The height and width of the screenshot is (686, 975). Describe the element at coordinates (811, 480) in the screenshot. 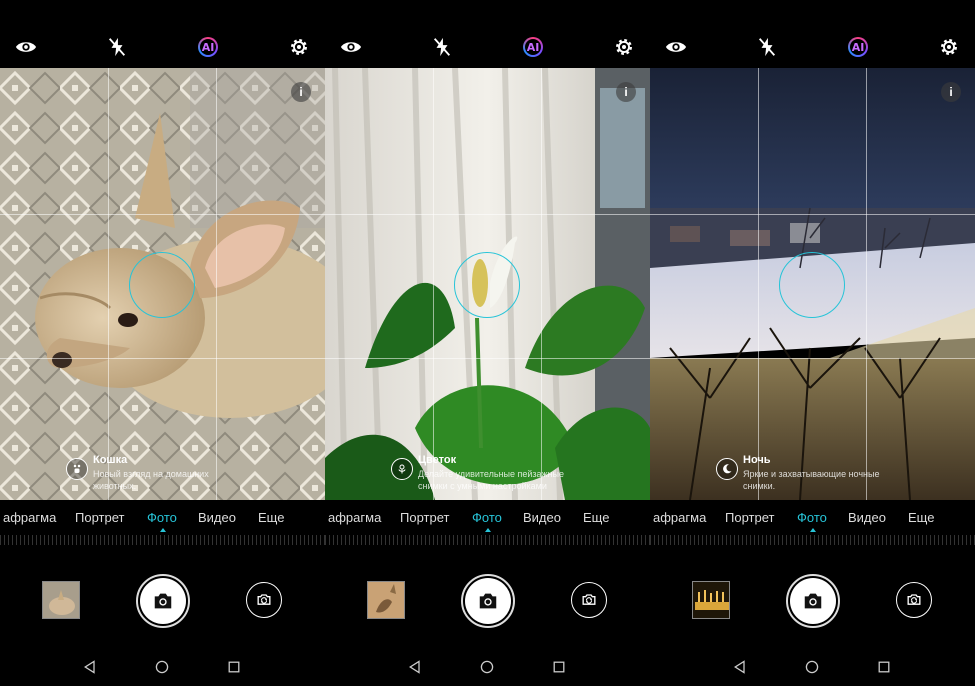

I see `scene-description: Яркие и захватывающие ночные снимки.` at that location.